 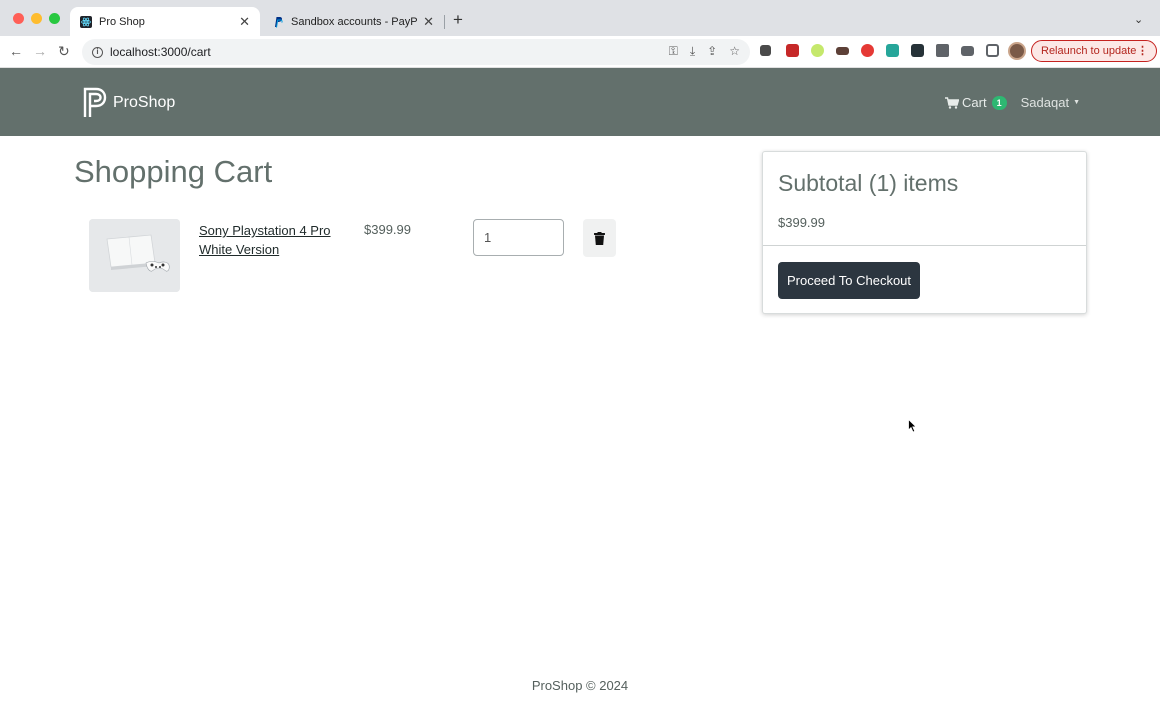 I want to click on user-name: Sadaqat, so click(x=1045, y=102).